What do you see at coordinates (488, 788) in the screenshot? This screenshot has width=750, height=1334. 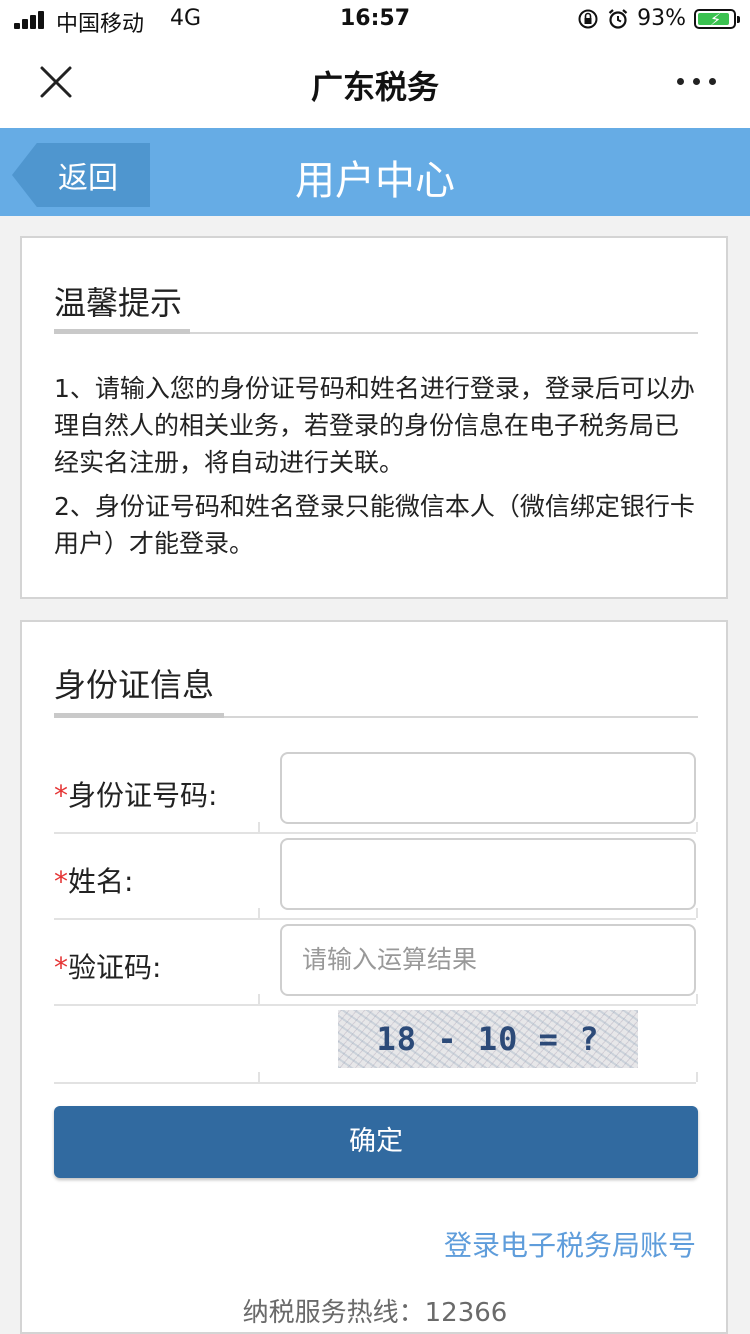 I see `id-number-input` at bounding box center [488, 788].